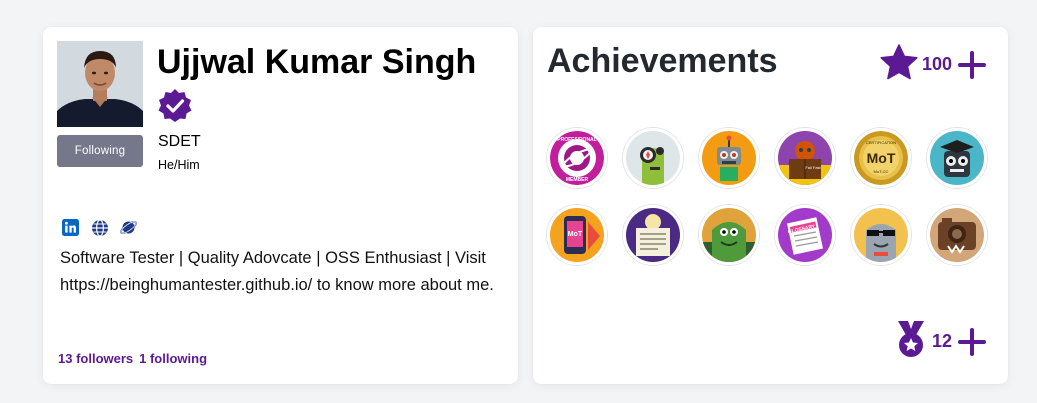 This screenshot has height=403, width=1037. What do you see at coordinates (662, 61) in the screenshot?
I see `achievements-title: Achievements` at bounding box center [662, 61].